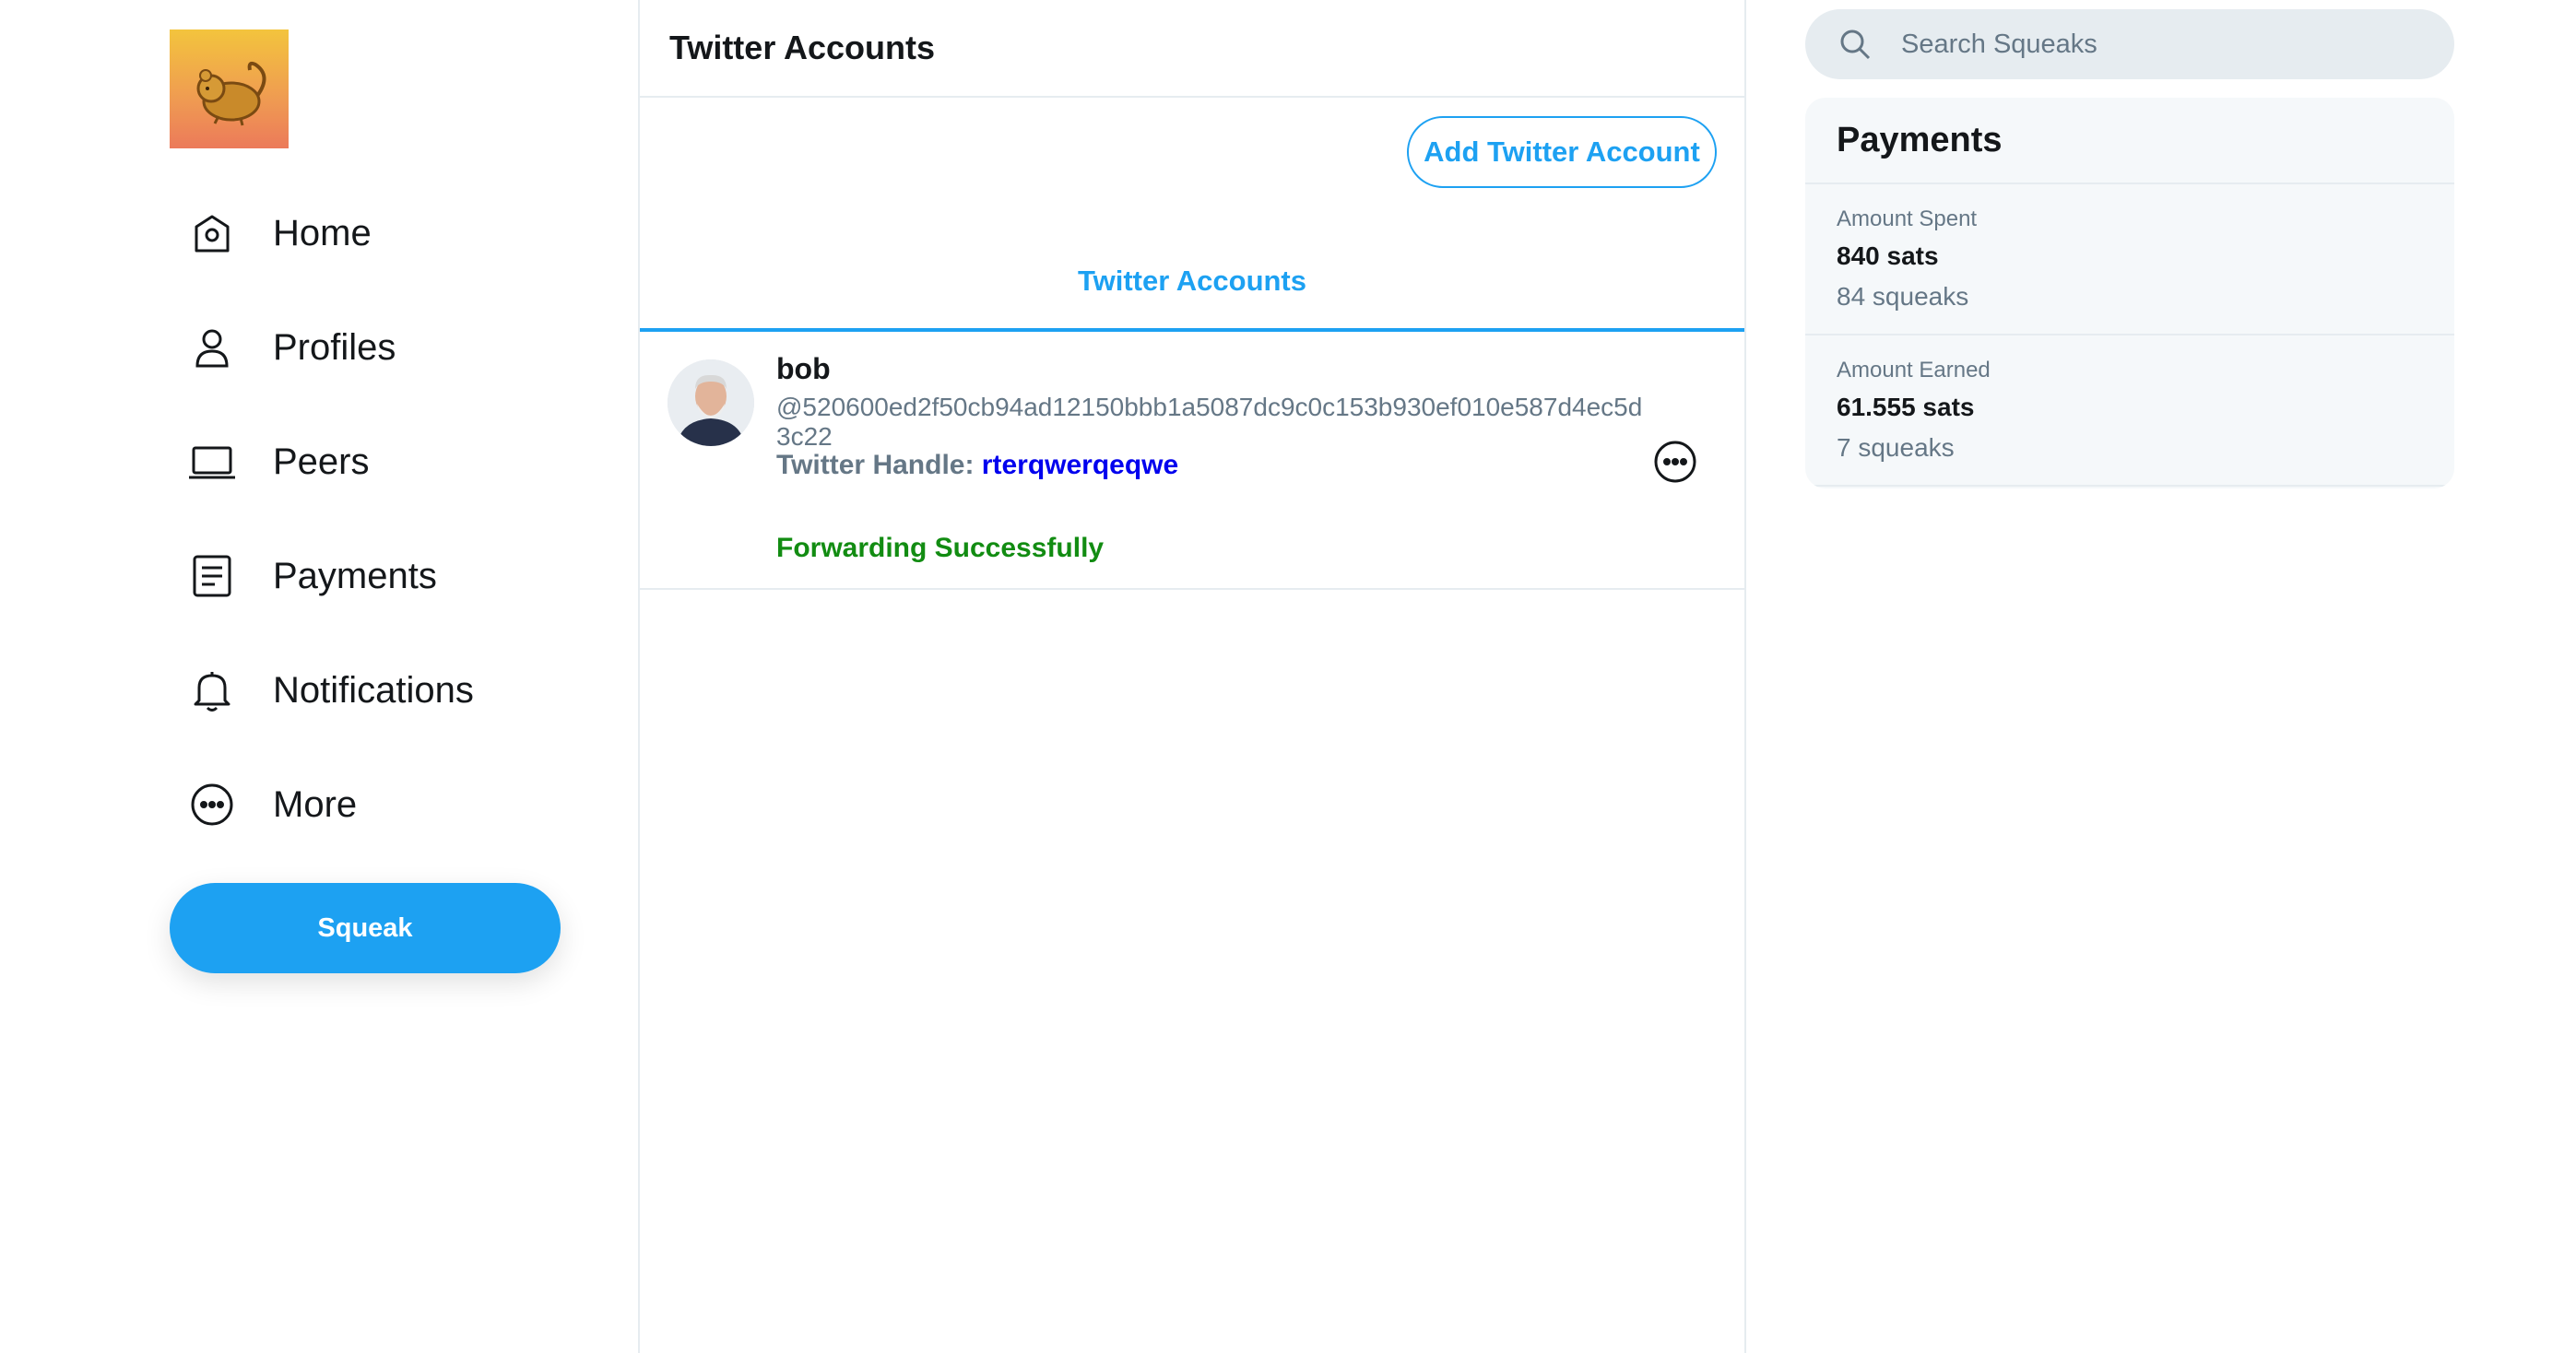 This screenshot has height=1353, width=2576. What do you see at coordinates (321, 461) in the screenshot?
I see `sidebar-item-label: Peers` at bounding box center [321, 461].